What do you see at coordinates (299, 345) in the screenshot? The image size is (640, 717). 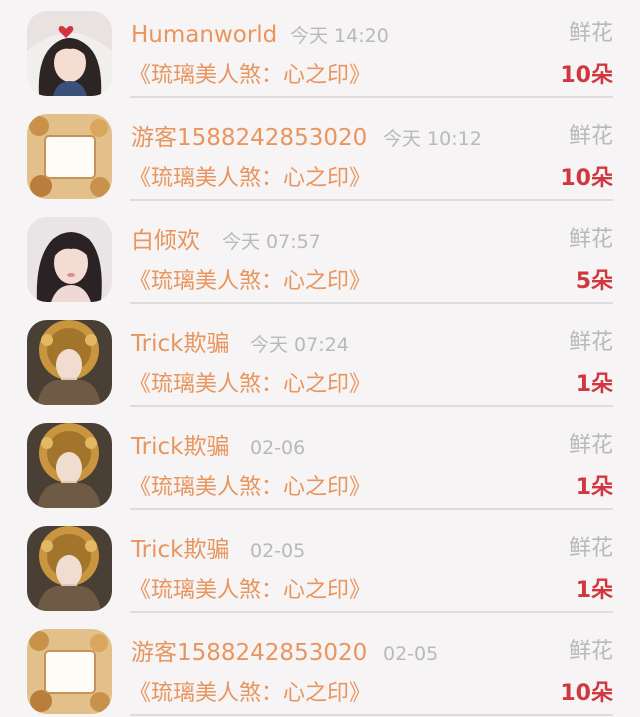 I see `timestamp: 今天 07:24` at bounding box center [299, 345].